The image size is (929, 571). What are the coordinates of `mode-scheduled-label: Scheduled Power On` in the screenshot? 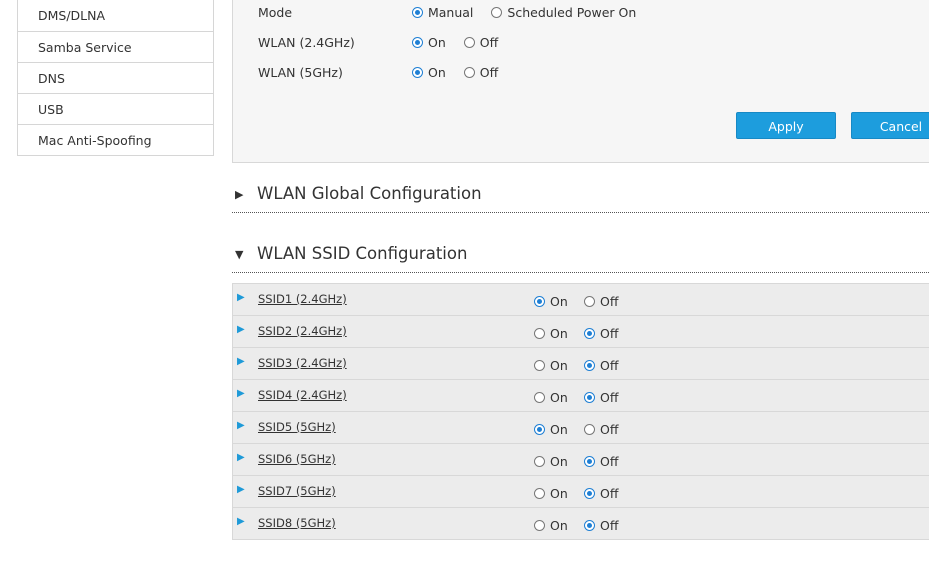 It's located at (572, 12).